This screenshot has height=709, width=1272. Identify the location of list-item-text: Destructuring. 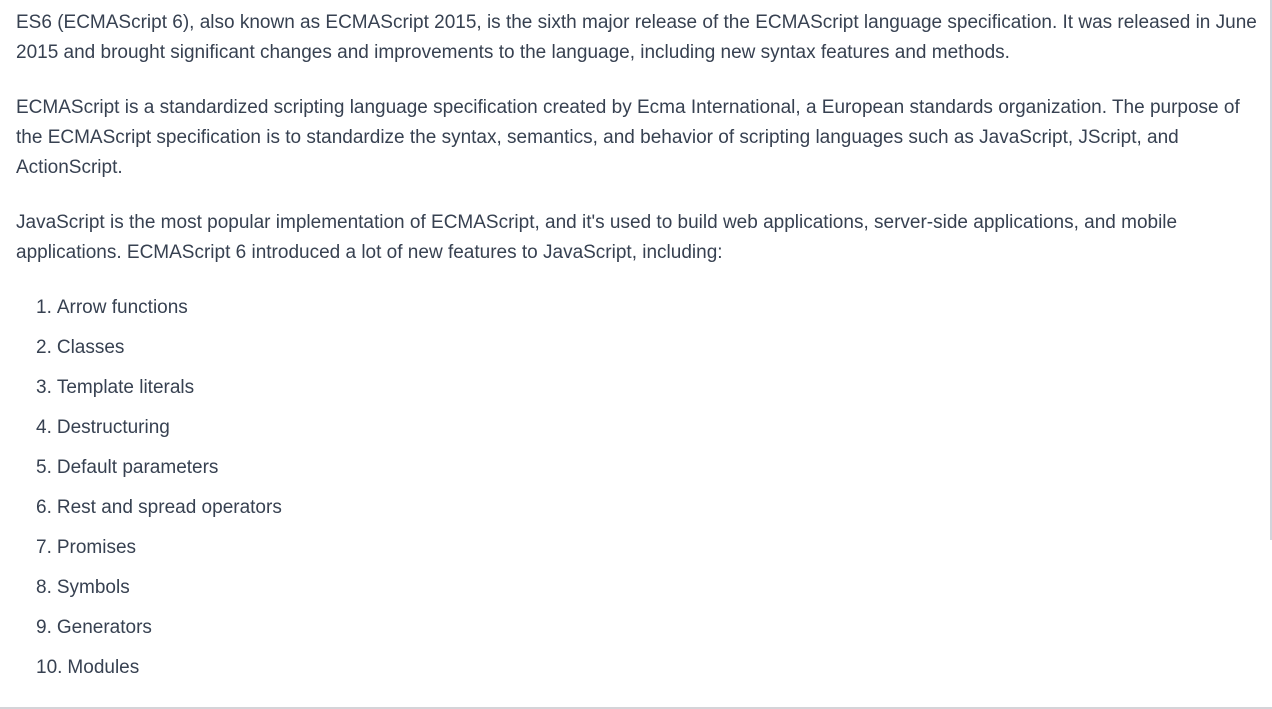
(113, 427).